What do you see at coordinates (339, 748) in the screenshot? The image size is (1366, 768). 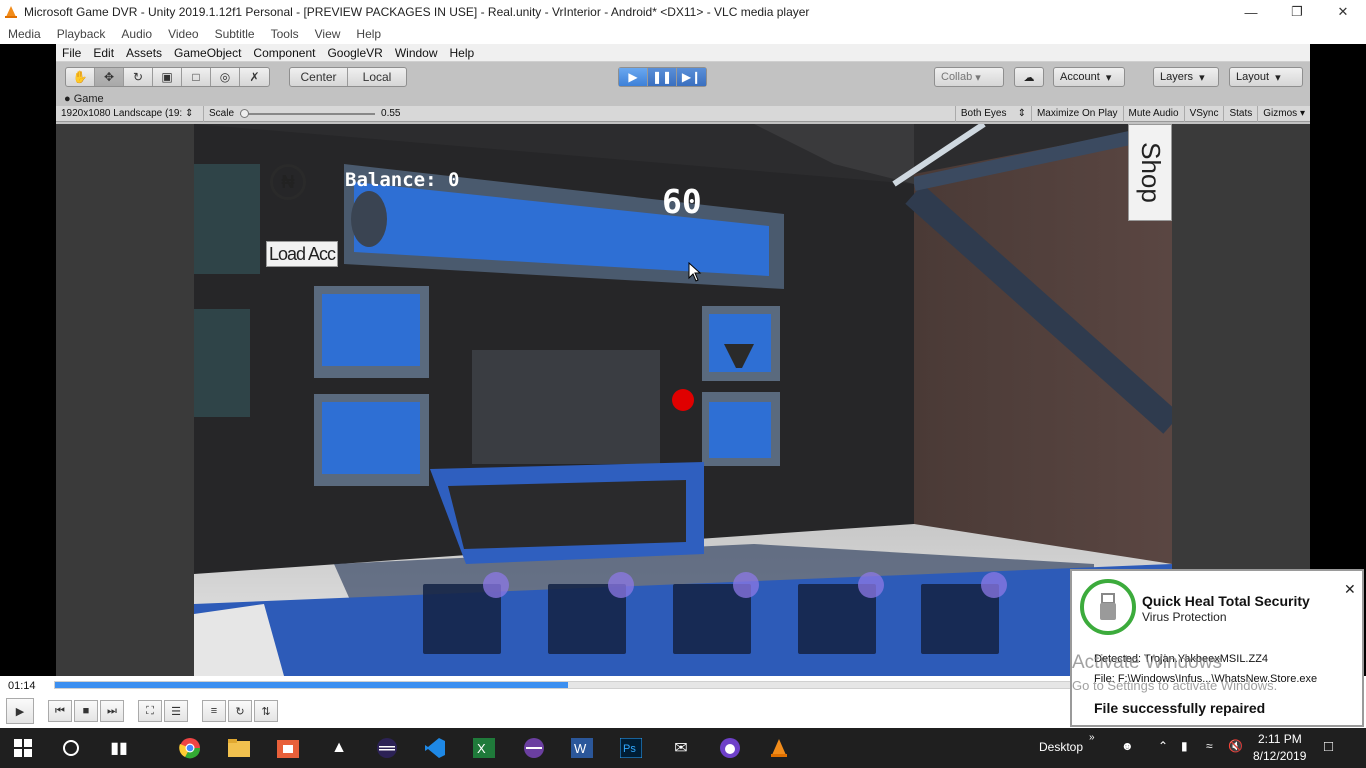 I see `unity-app-icon: ▲` at bounding box center [339, 748].